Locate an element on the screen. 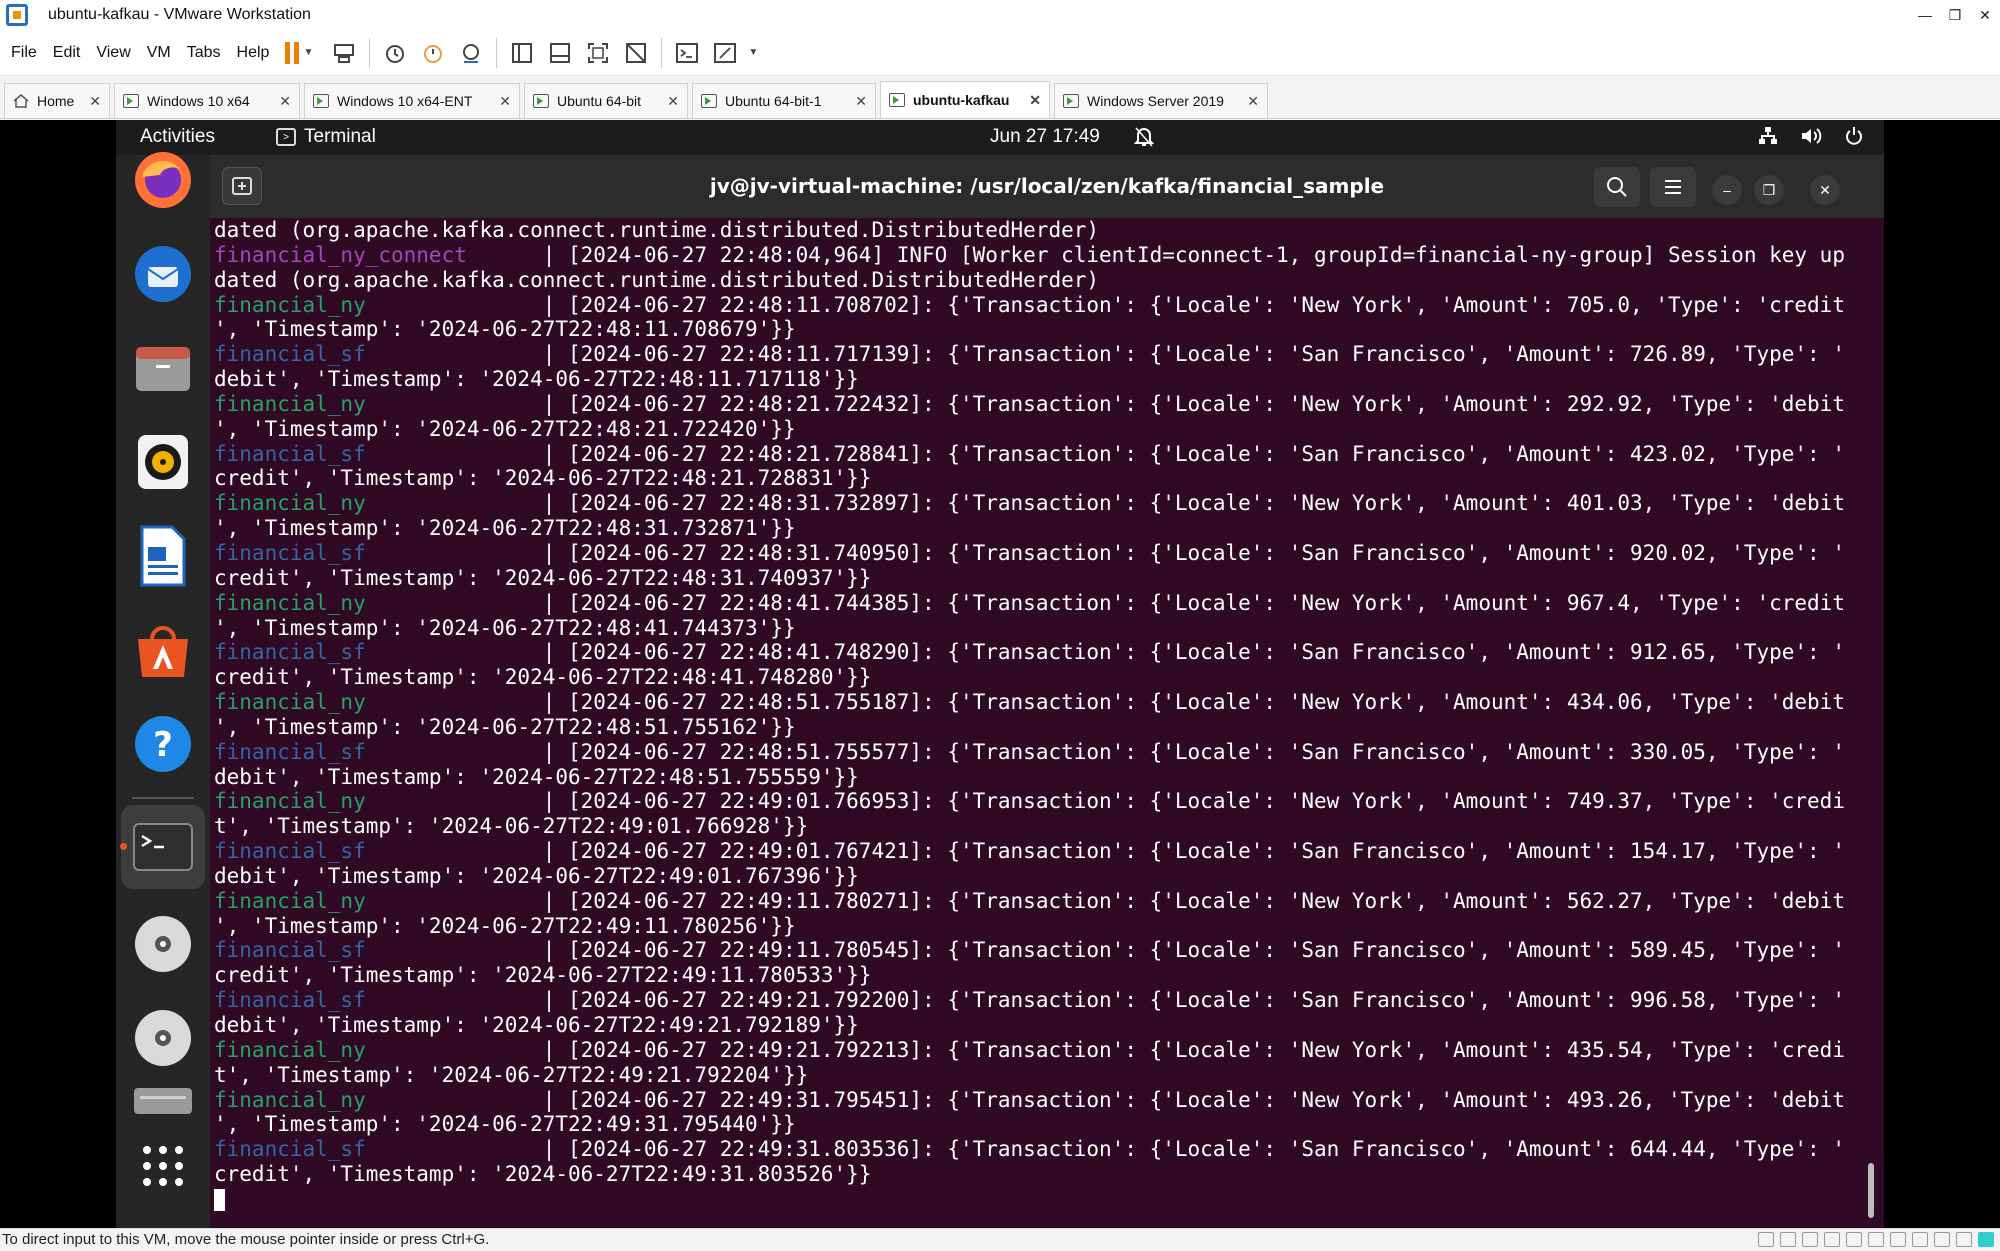  app-menu-terminal: > Terminal is located at coordinates (326, 137).